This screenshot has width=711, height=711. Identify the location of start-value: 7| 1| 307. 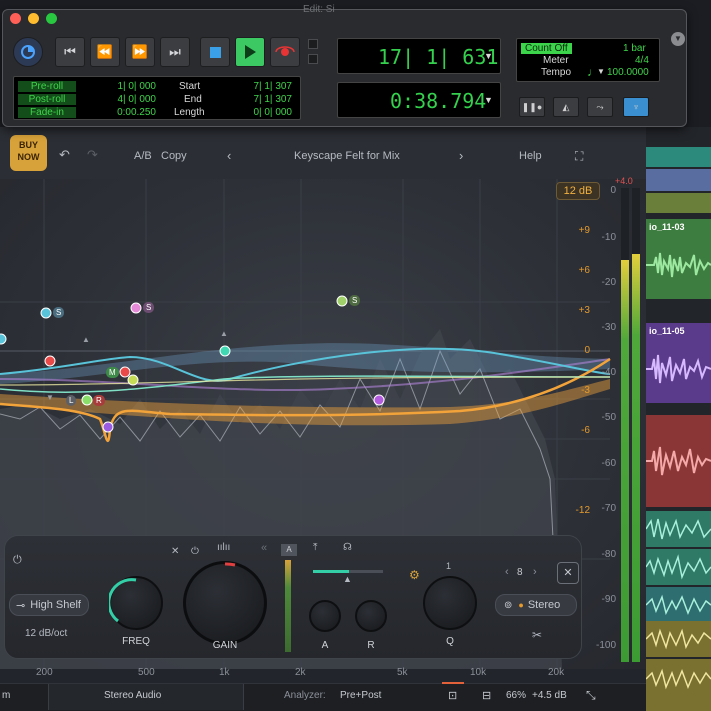
(263, 86).